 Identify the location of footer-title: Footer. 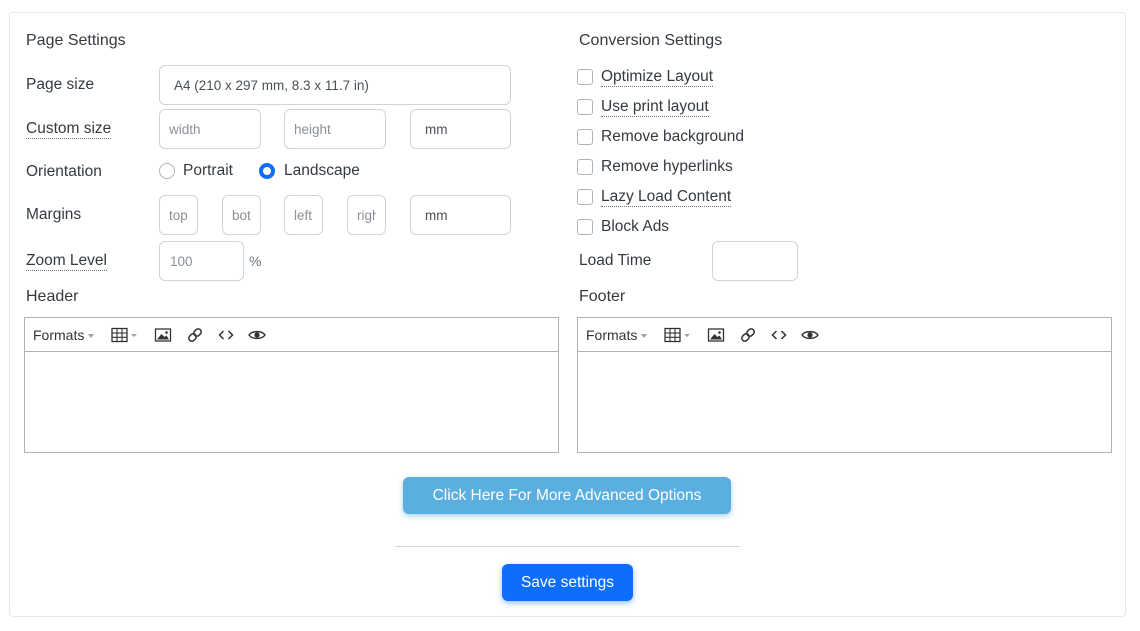
(602, 296).